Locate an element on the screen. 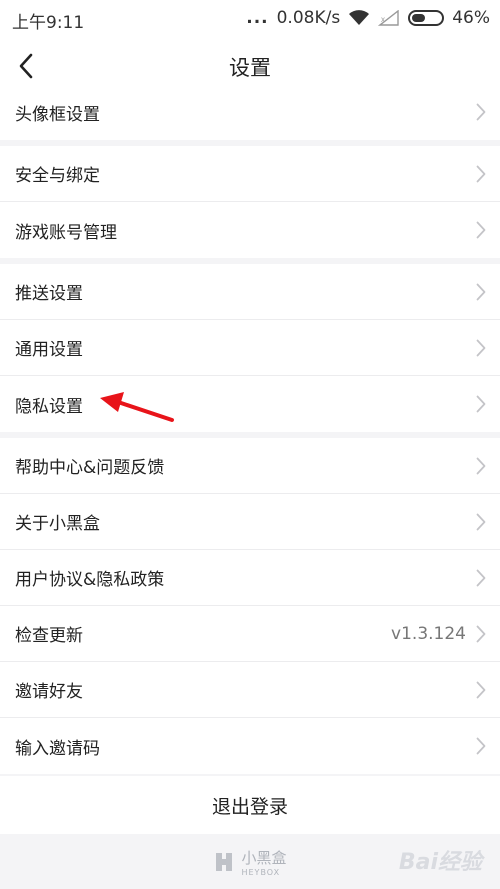 This screenshot has height=889, width=500. settings-item-label: 推送设置 is located at coordinates (49, 294).